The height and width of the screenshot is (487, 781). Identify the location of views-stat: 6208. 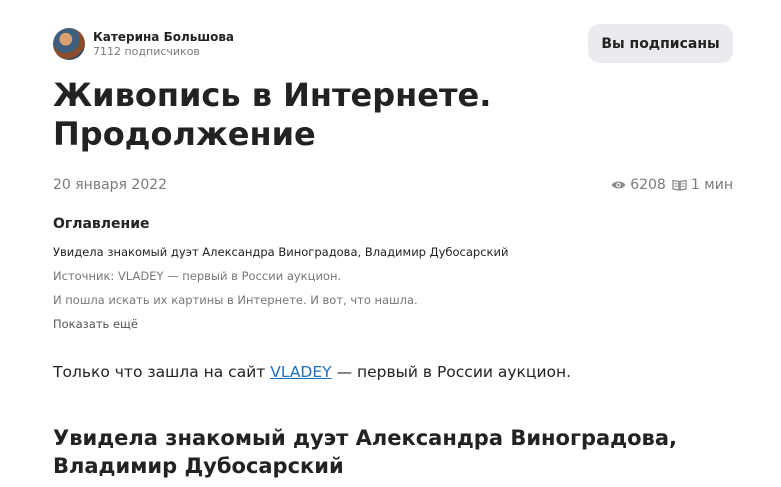
(638, 185).